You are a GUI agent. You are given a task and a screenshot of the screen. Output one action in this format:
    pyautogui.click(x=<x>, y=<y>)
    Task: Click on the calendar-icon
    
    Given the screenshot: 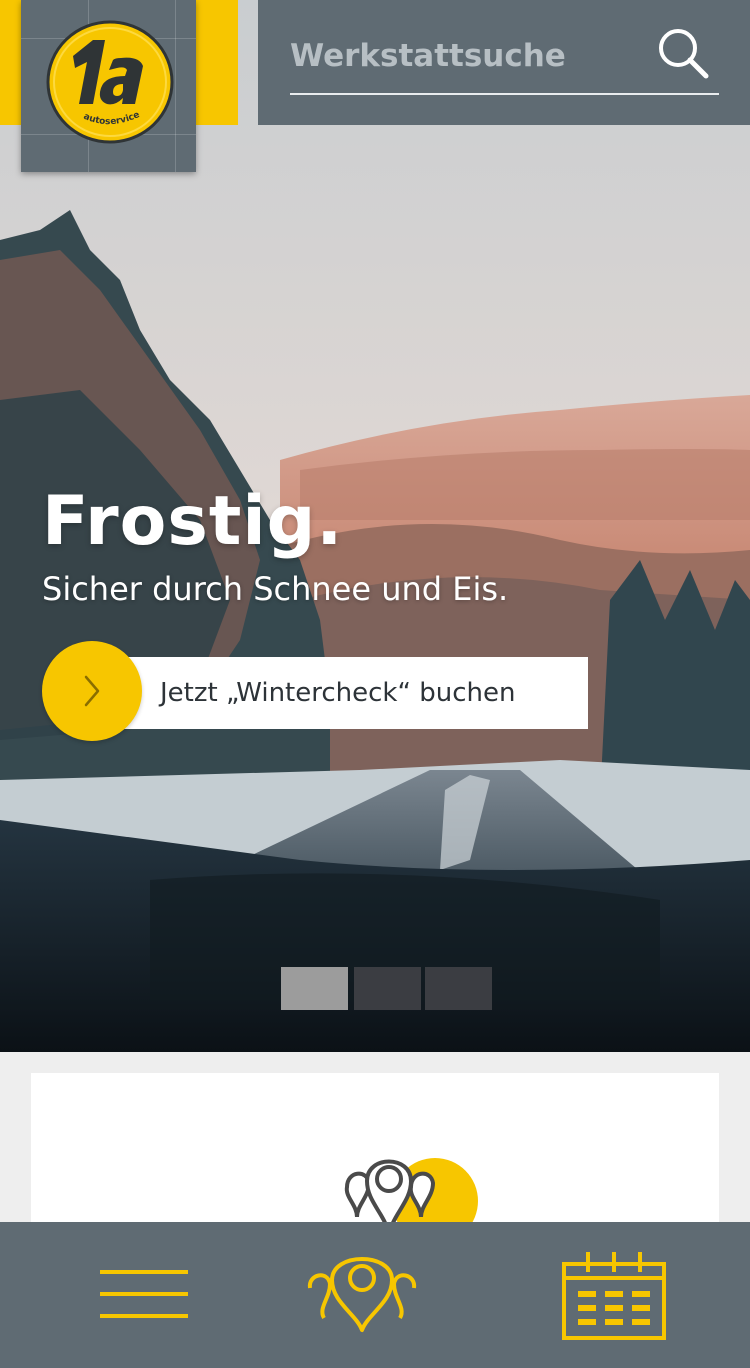 What is the action you would take?
    pyautogui.click(x=614, y=1296)
    